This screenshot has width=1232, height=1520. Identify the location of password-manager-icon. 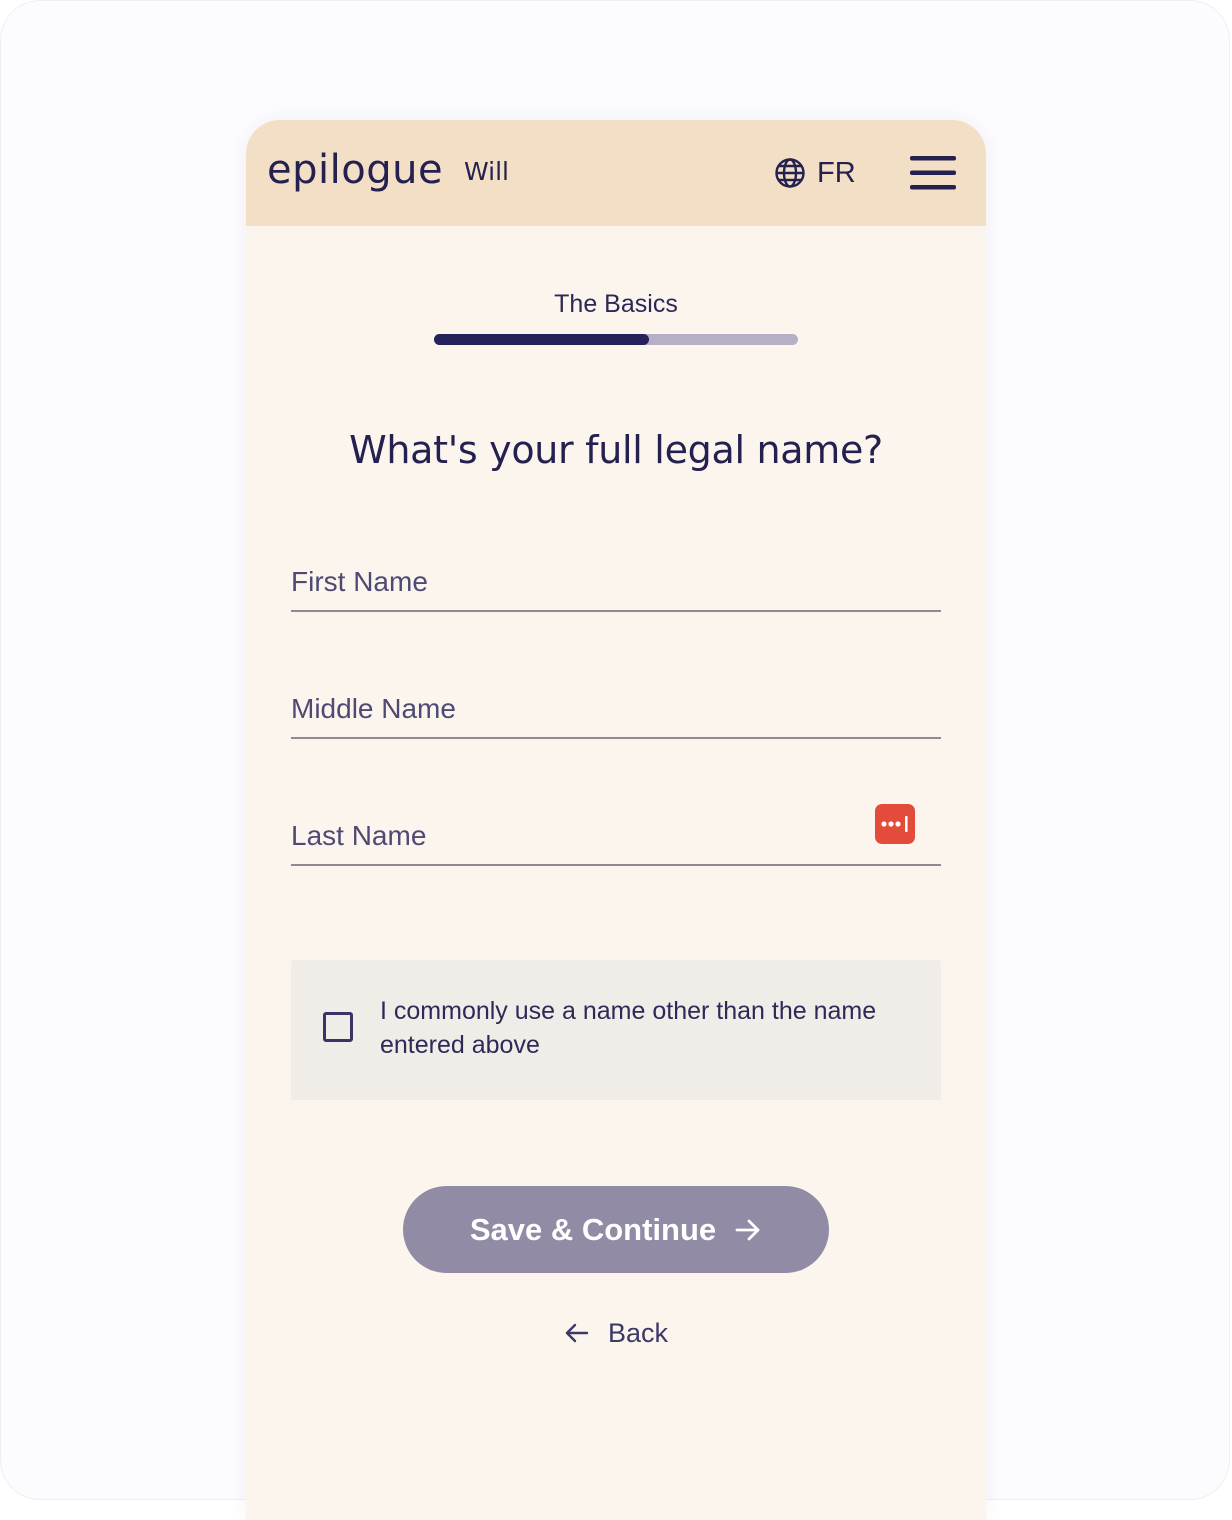
(895, 824).